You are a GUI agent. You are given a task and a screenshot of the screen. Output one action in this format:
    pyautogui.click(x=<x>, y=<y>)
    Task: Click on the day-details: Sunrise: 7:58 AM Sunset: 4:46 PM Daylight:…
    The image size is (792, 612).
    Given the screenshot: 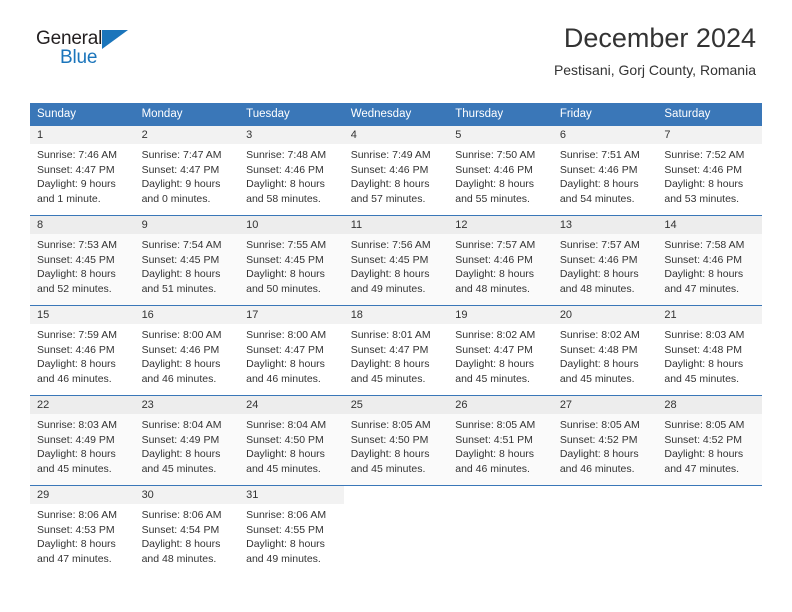 What is the action you would take?
    pyautogui.click(x=709, y=265)
    